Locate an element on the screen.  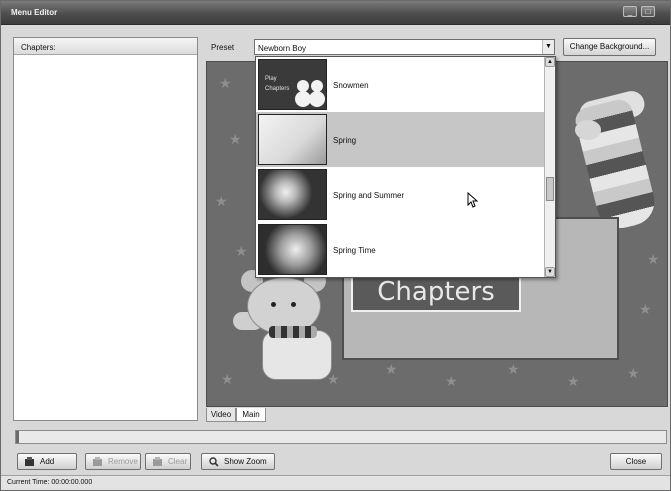
chapters-header-label: Chapters: is located at coordinates (38, 47).